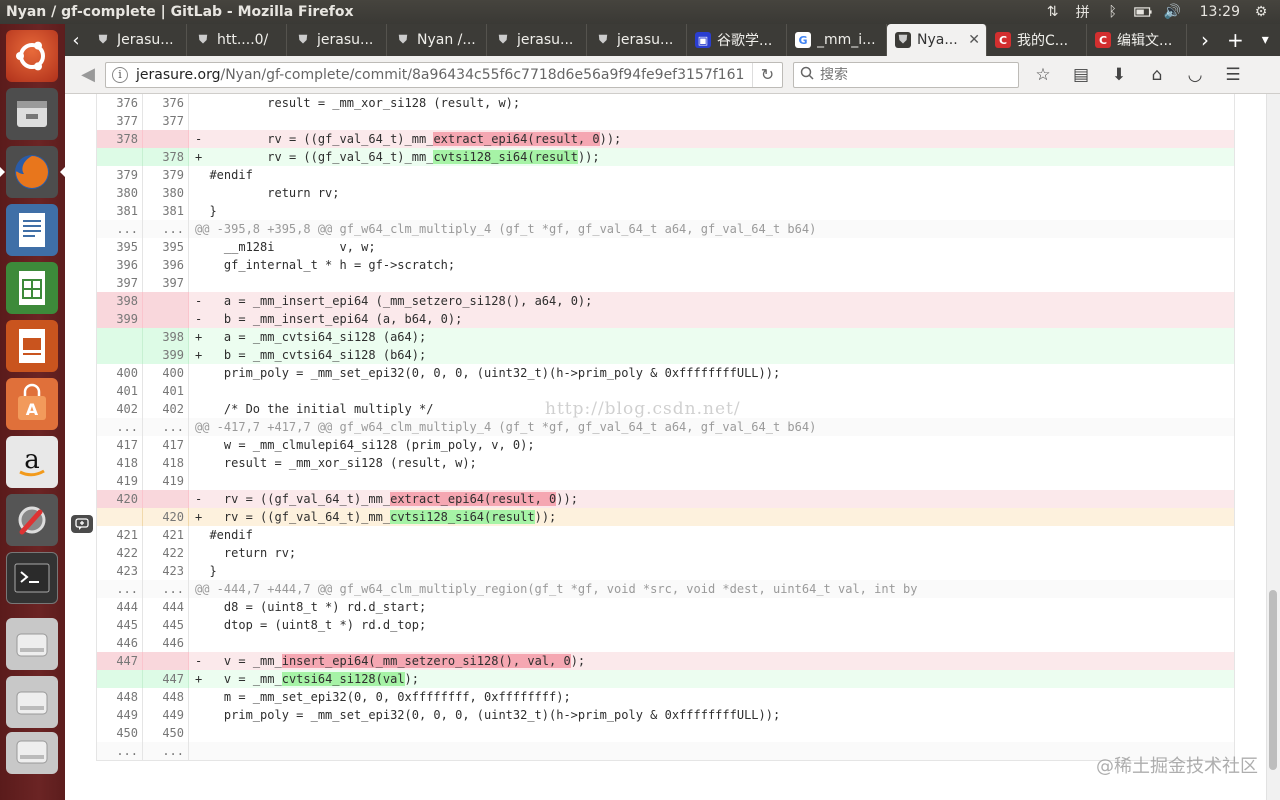 This screenshot has width=1280, height=800. I want to click on new-line-number: 395, so click(166, 247).